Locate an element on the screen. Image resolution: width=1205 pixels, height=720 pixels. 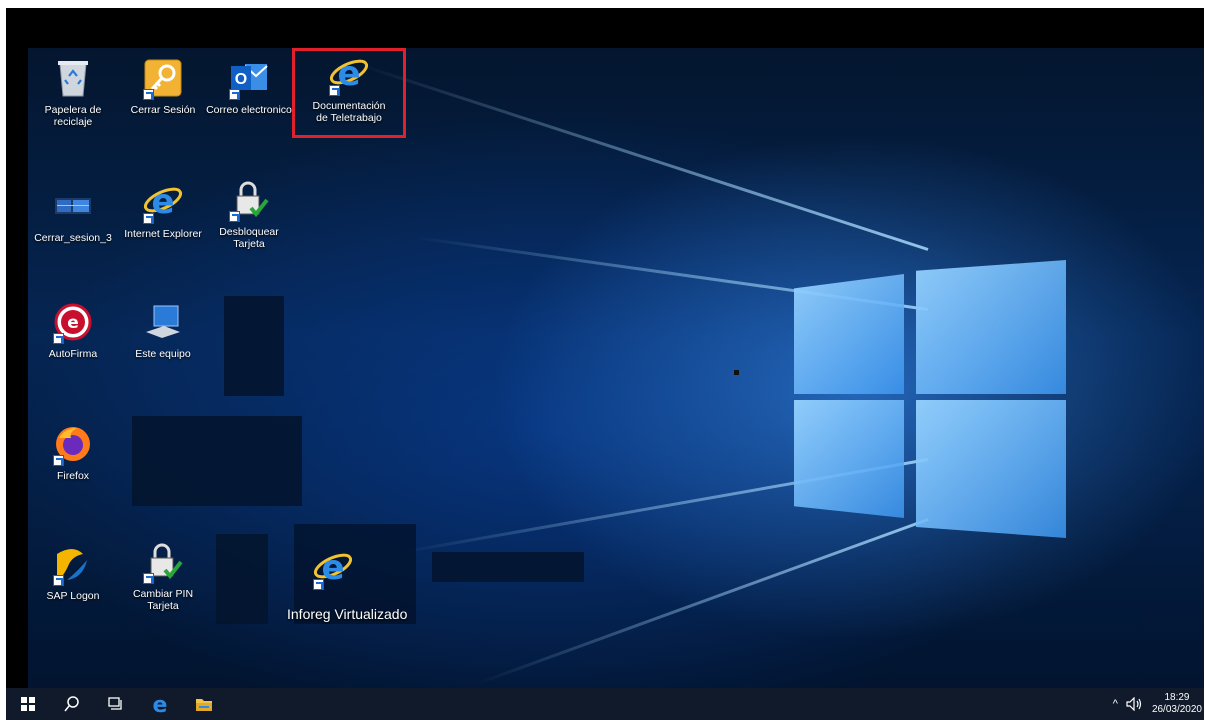
windows-logoff-icon is located at coordinates (73, 206).